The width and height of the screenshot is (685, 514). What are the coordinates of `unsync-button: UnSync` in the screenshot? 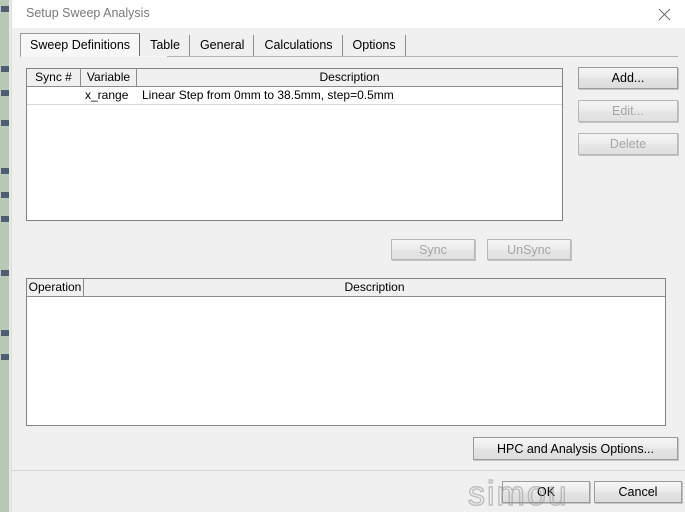 It's located at (529, 249).